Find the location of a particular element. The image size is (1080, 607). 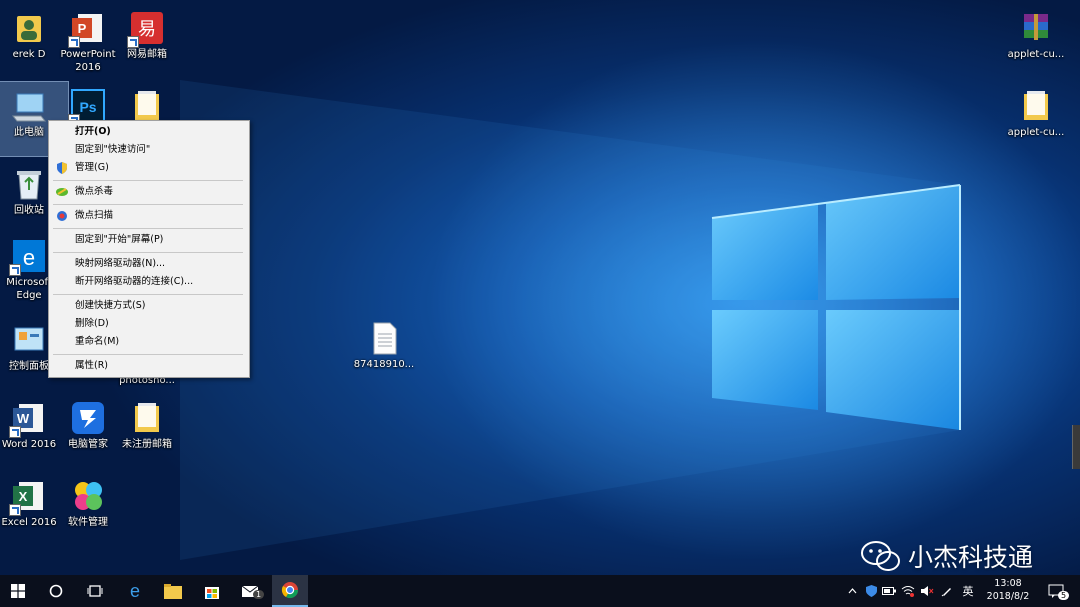

watermark: 小杰科技通 is located at coordinates (946, 556).